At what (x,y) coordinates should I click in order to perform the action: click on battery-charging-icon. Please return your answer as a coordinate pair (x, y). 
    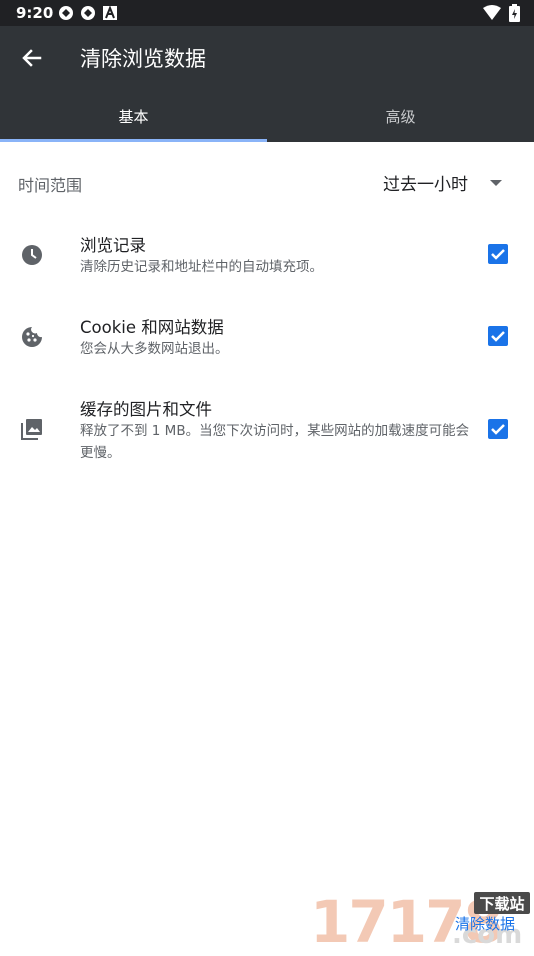
    Looking at the image, I should click on (514, 15).